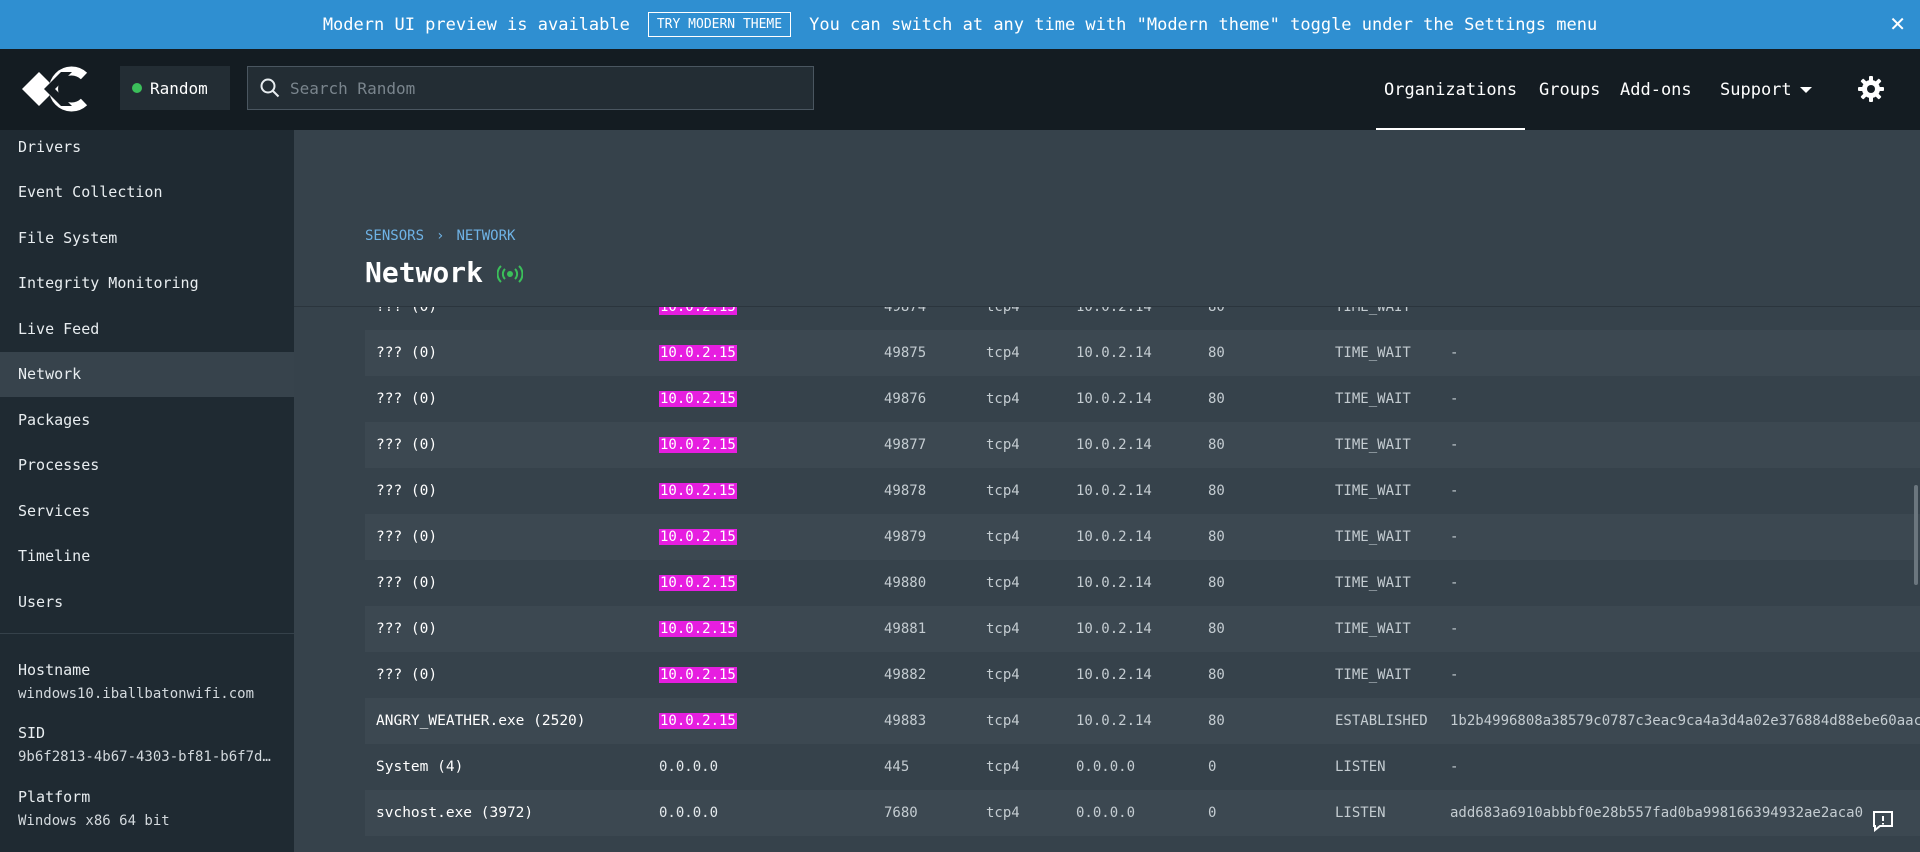 The height and width of the screenshot is (852, 1920). Describe the element at coordinates (147, 374) in the screenshot. I see `sidebar-item-network: Network` at that location.